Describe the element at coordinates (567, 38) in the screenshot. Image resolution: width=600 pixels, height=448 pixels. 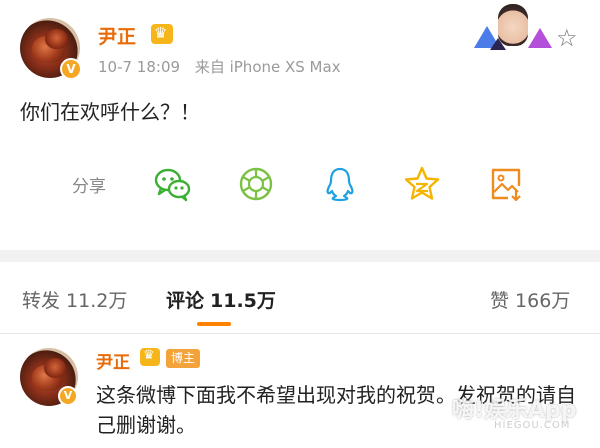
I see `favorite-star-icon: ☆` at that location.